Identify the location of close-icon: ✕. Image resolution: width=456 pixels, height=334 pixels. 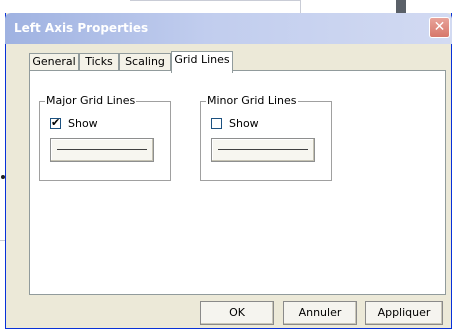
(439, 27).